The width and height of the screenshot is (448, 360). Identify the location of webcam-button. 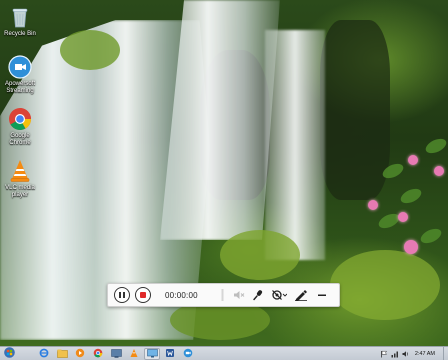
(279, 295).